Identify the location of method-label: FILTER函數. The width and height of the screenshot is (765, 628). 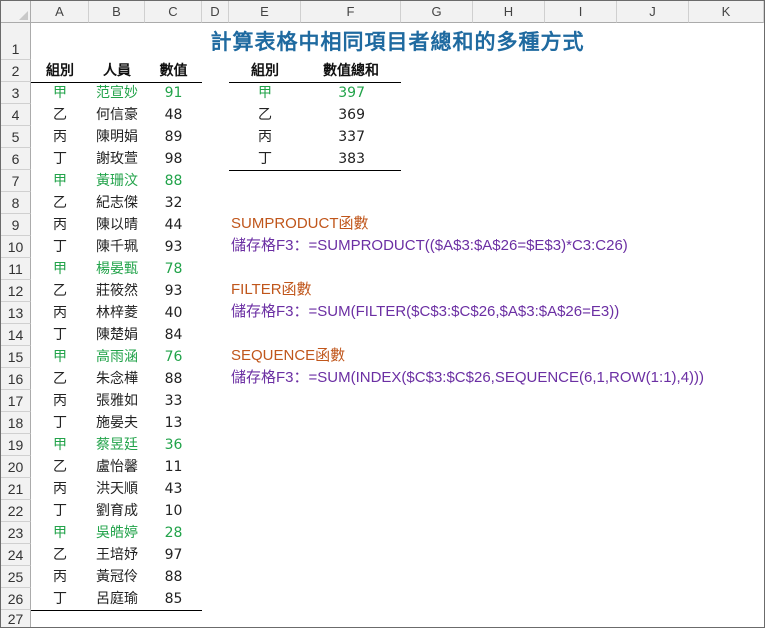
(271, 290).